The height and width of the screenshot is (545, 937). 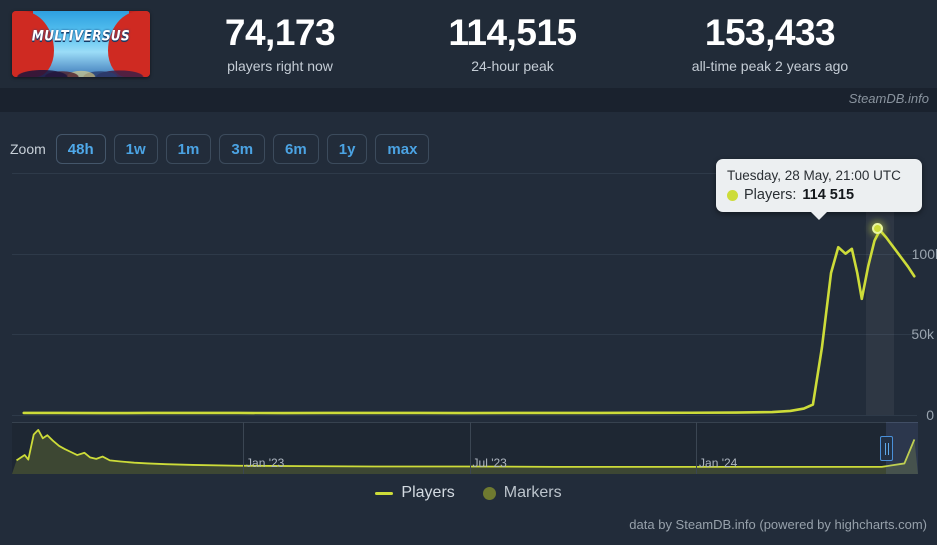 I want to click on legend-line-icon, so click(x=384, y=493).